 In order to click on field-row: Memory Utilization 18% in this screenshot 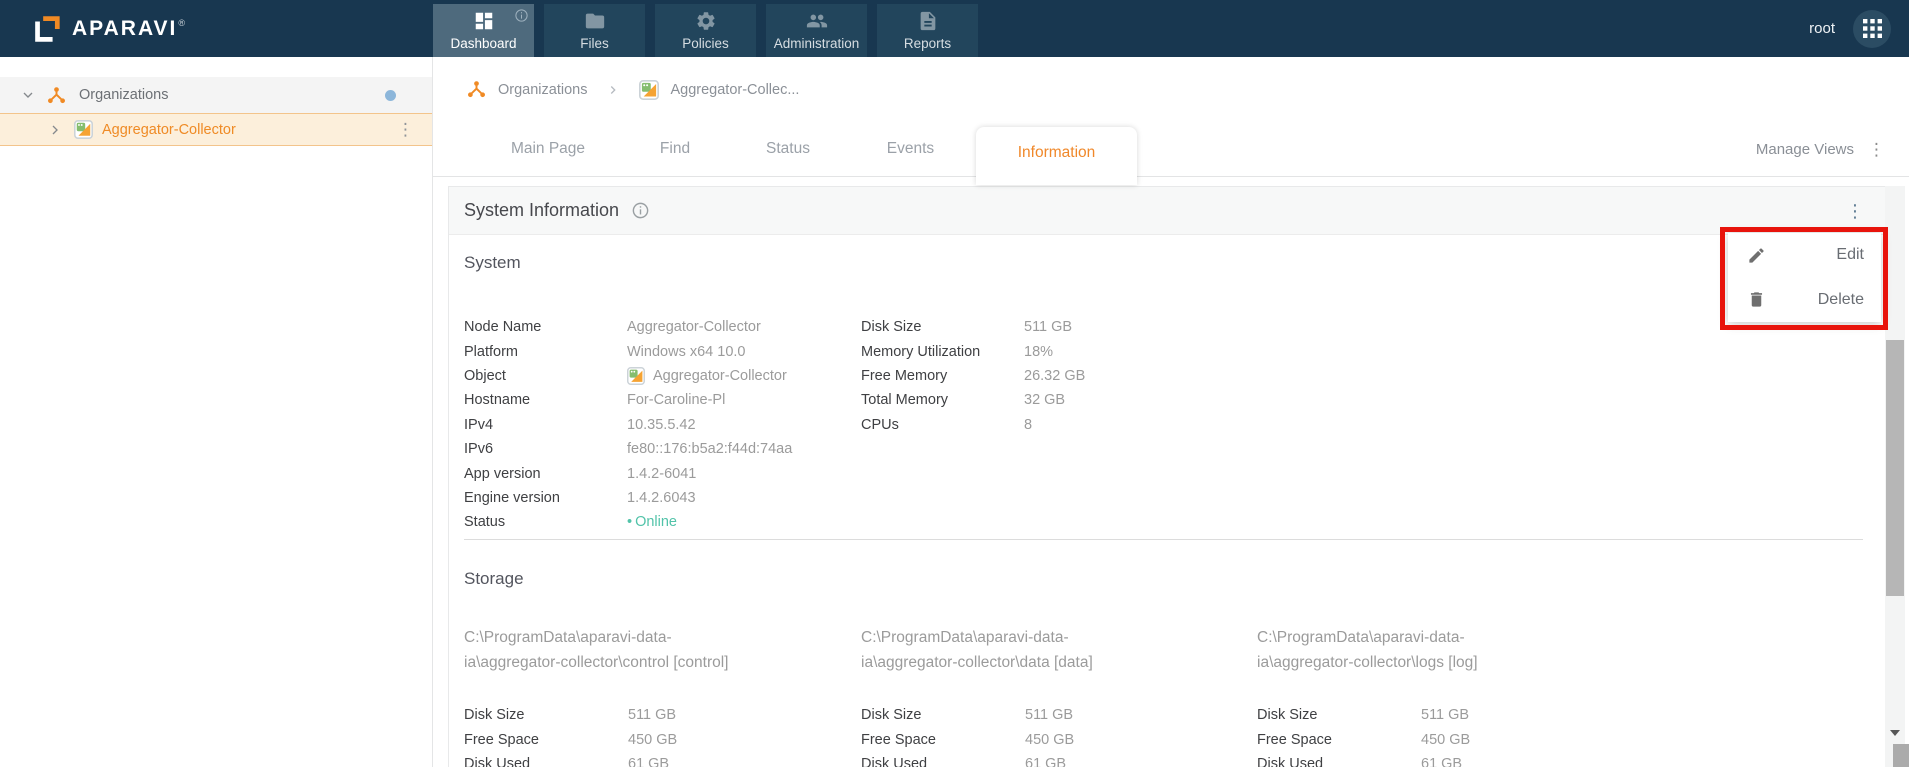, I will do `click(957, 351)`.